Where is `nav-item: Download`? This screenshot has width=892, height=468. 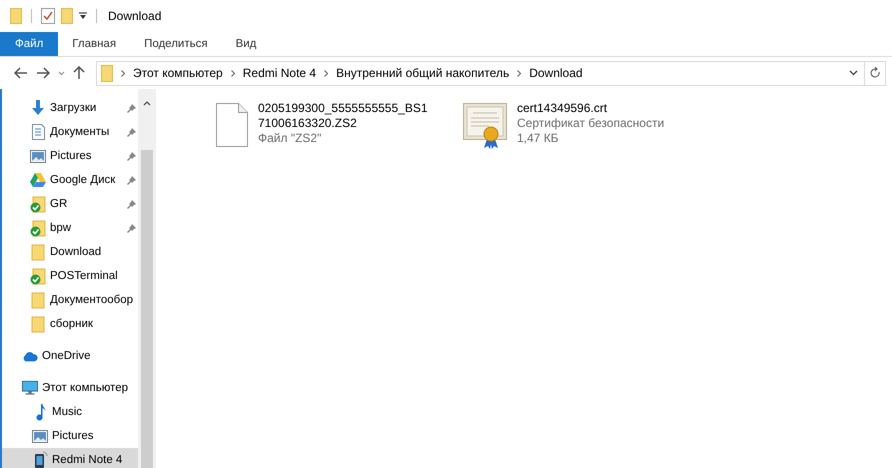
nav-item: Download is located at coordinates (70, 252).